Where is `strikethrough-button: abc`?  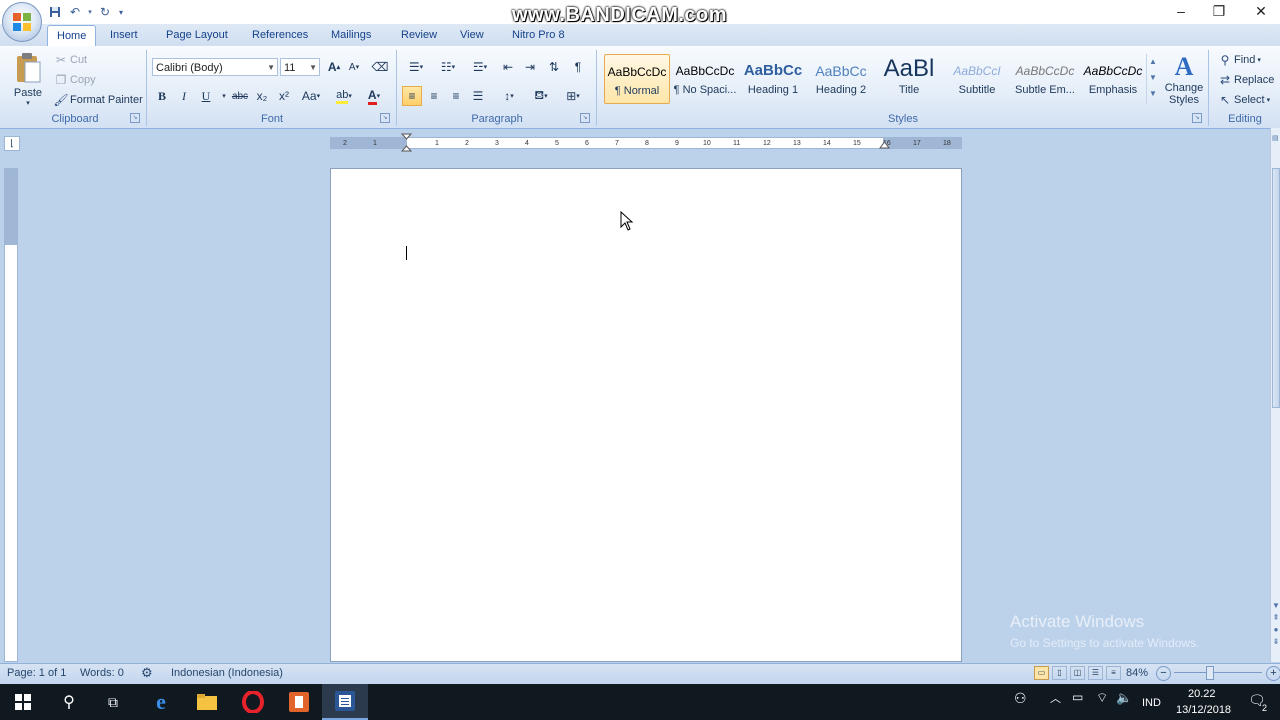
strikethrough-button: abc is located at coordinates (240, 96).